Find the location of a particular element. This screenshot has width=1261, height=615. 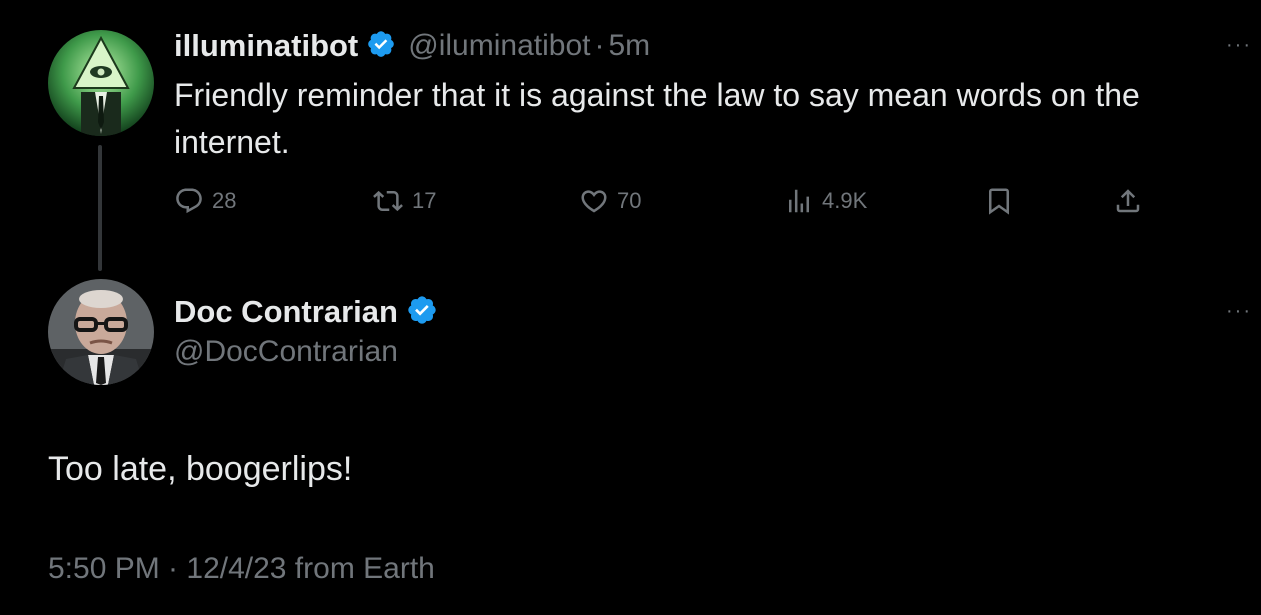

bookmark-action is located at coordinates (999, 201).